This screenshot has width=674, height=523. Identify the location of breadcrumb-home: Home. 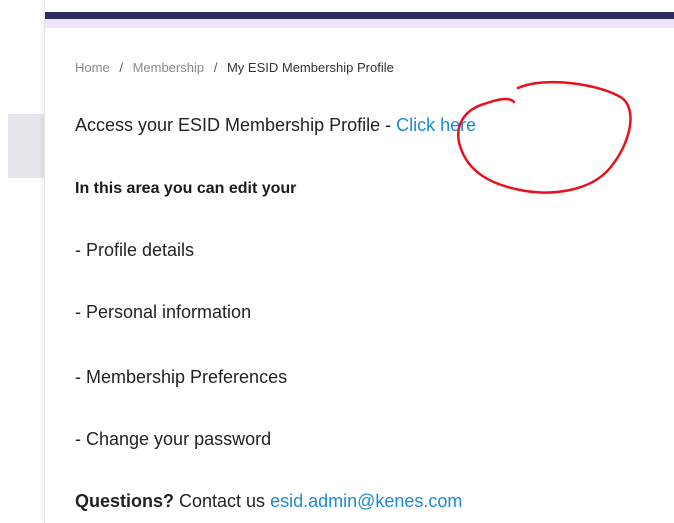
(92, 67).